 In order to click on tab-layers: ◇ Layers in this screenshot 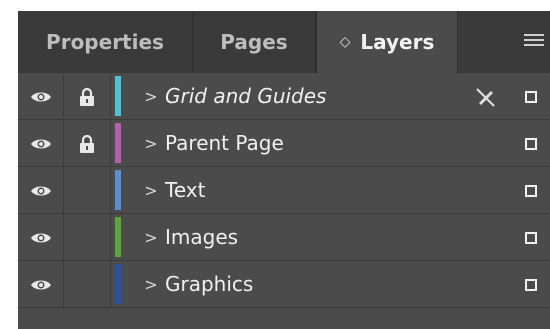, I will do `click(387, 42)`.